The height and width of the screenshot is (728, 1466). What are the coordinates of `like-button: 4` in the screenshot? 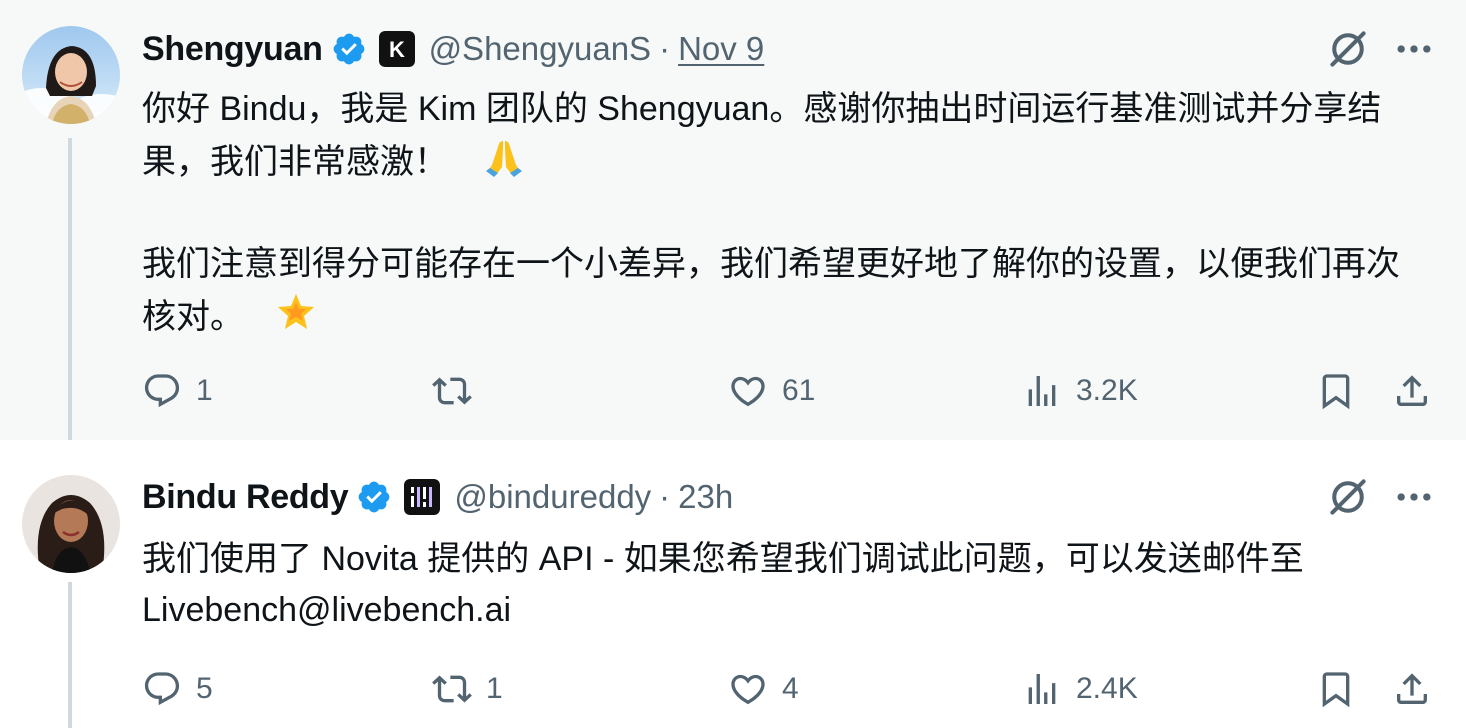 It's located at (763, 689).